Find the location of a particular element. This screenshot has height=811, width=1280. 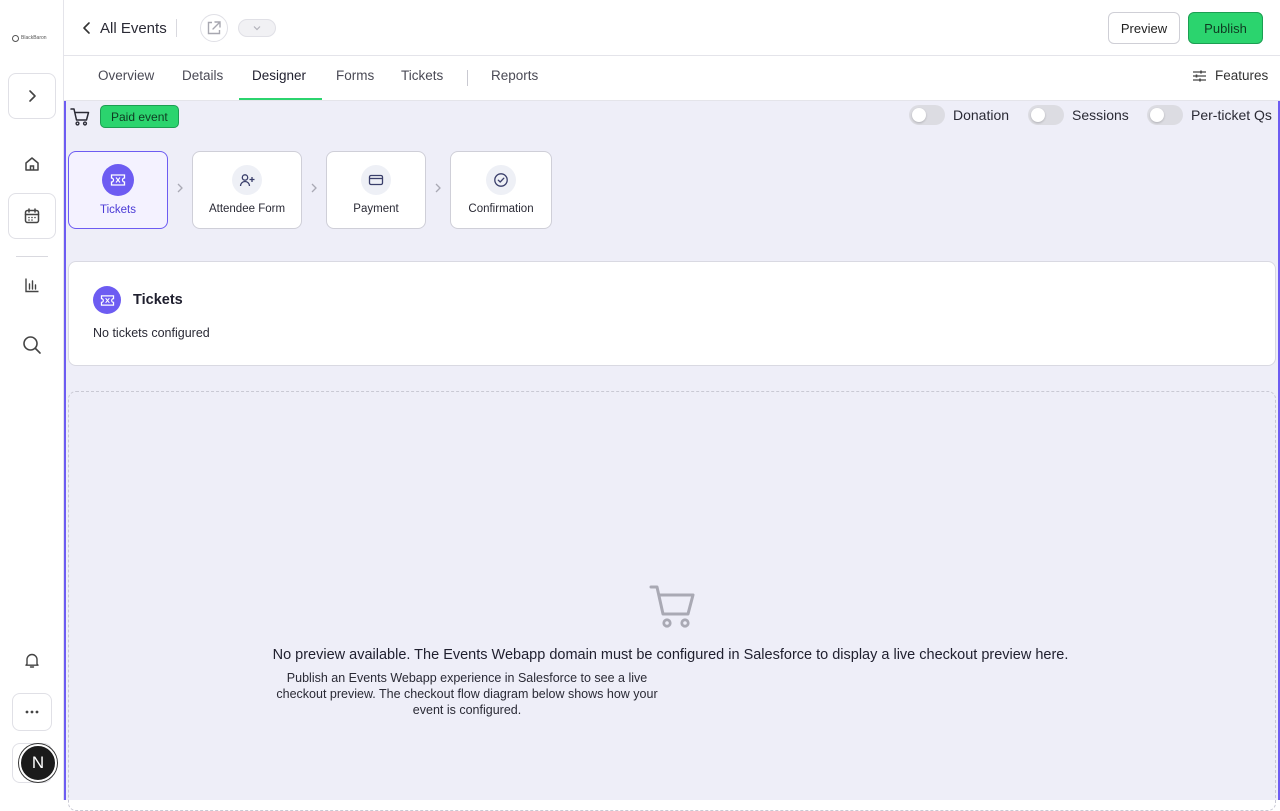

tickets-empty-text: No tickets configured is located at coordinates (151, 333).